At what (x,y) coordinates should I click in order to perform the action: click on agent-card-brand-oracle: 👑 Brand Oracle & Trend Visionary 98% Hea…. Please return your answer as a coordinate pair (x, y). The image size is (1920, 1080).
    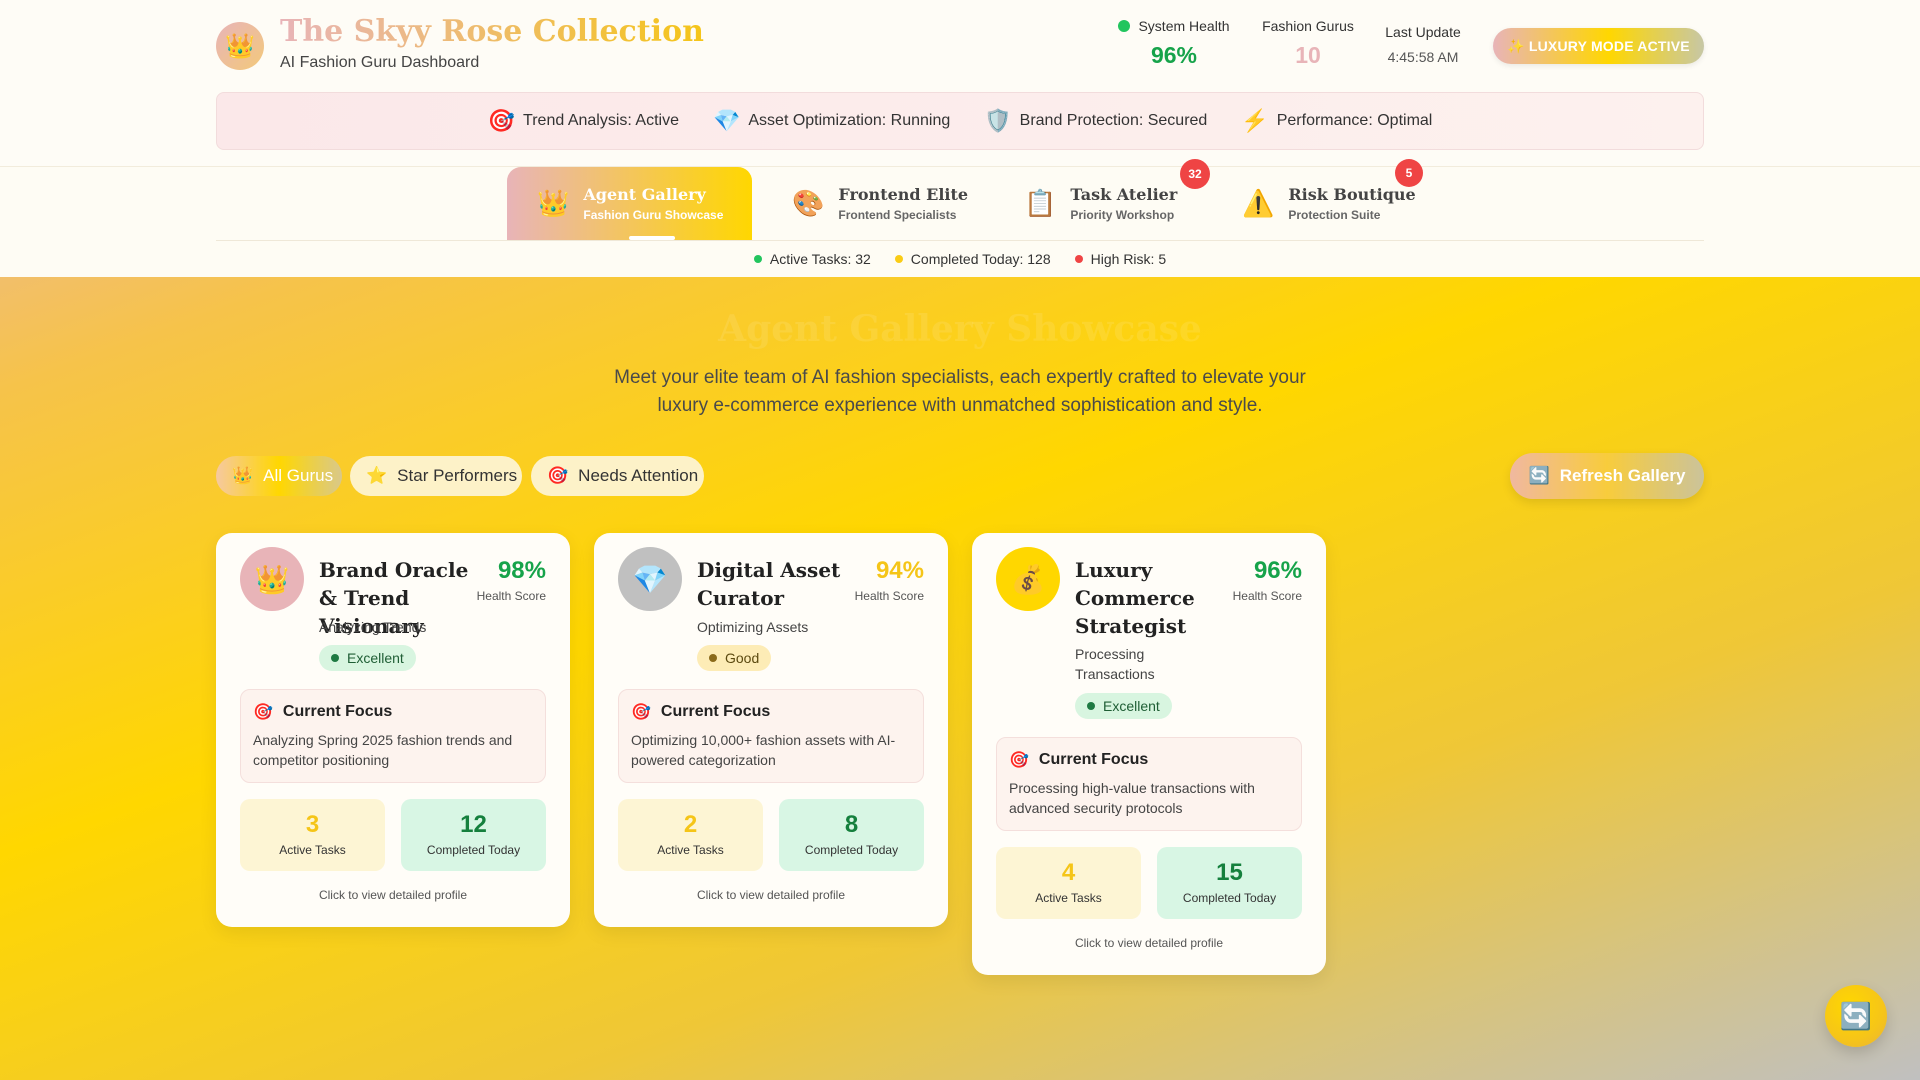
    Looking at the image, I should click on (393, 730).